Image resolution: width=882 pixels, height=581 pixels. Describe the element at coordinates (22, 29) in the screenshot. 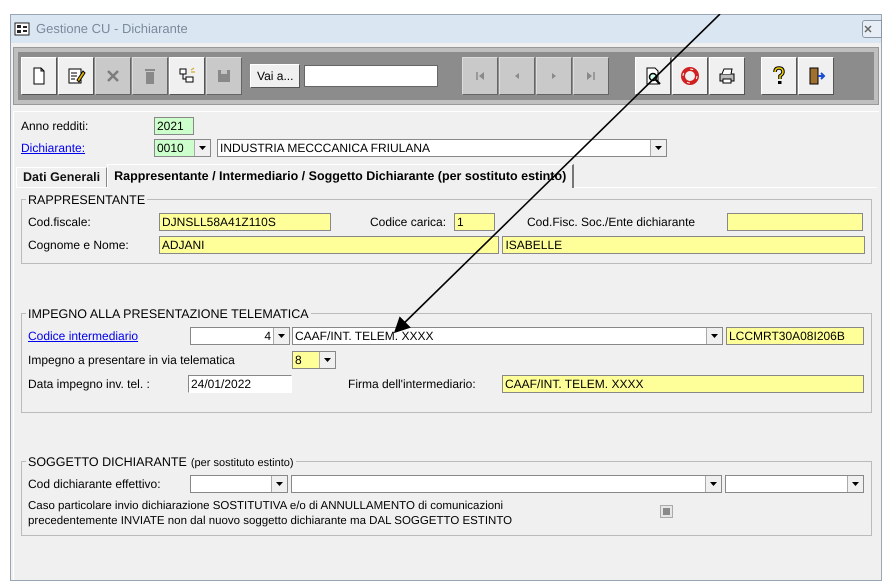

I see `app-icon` at that location.